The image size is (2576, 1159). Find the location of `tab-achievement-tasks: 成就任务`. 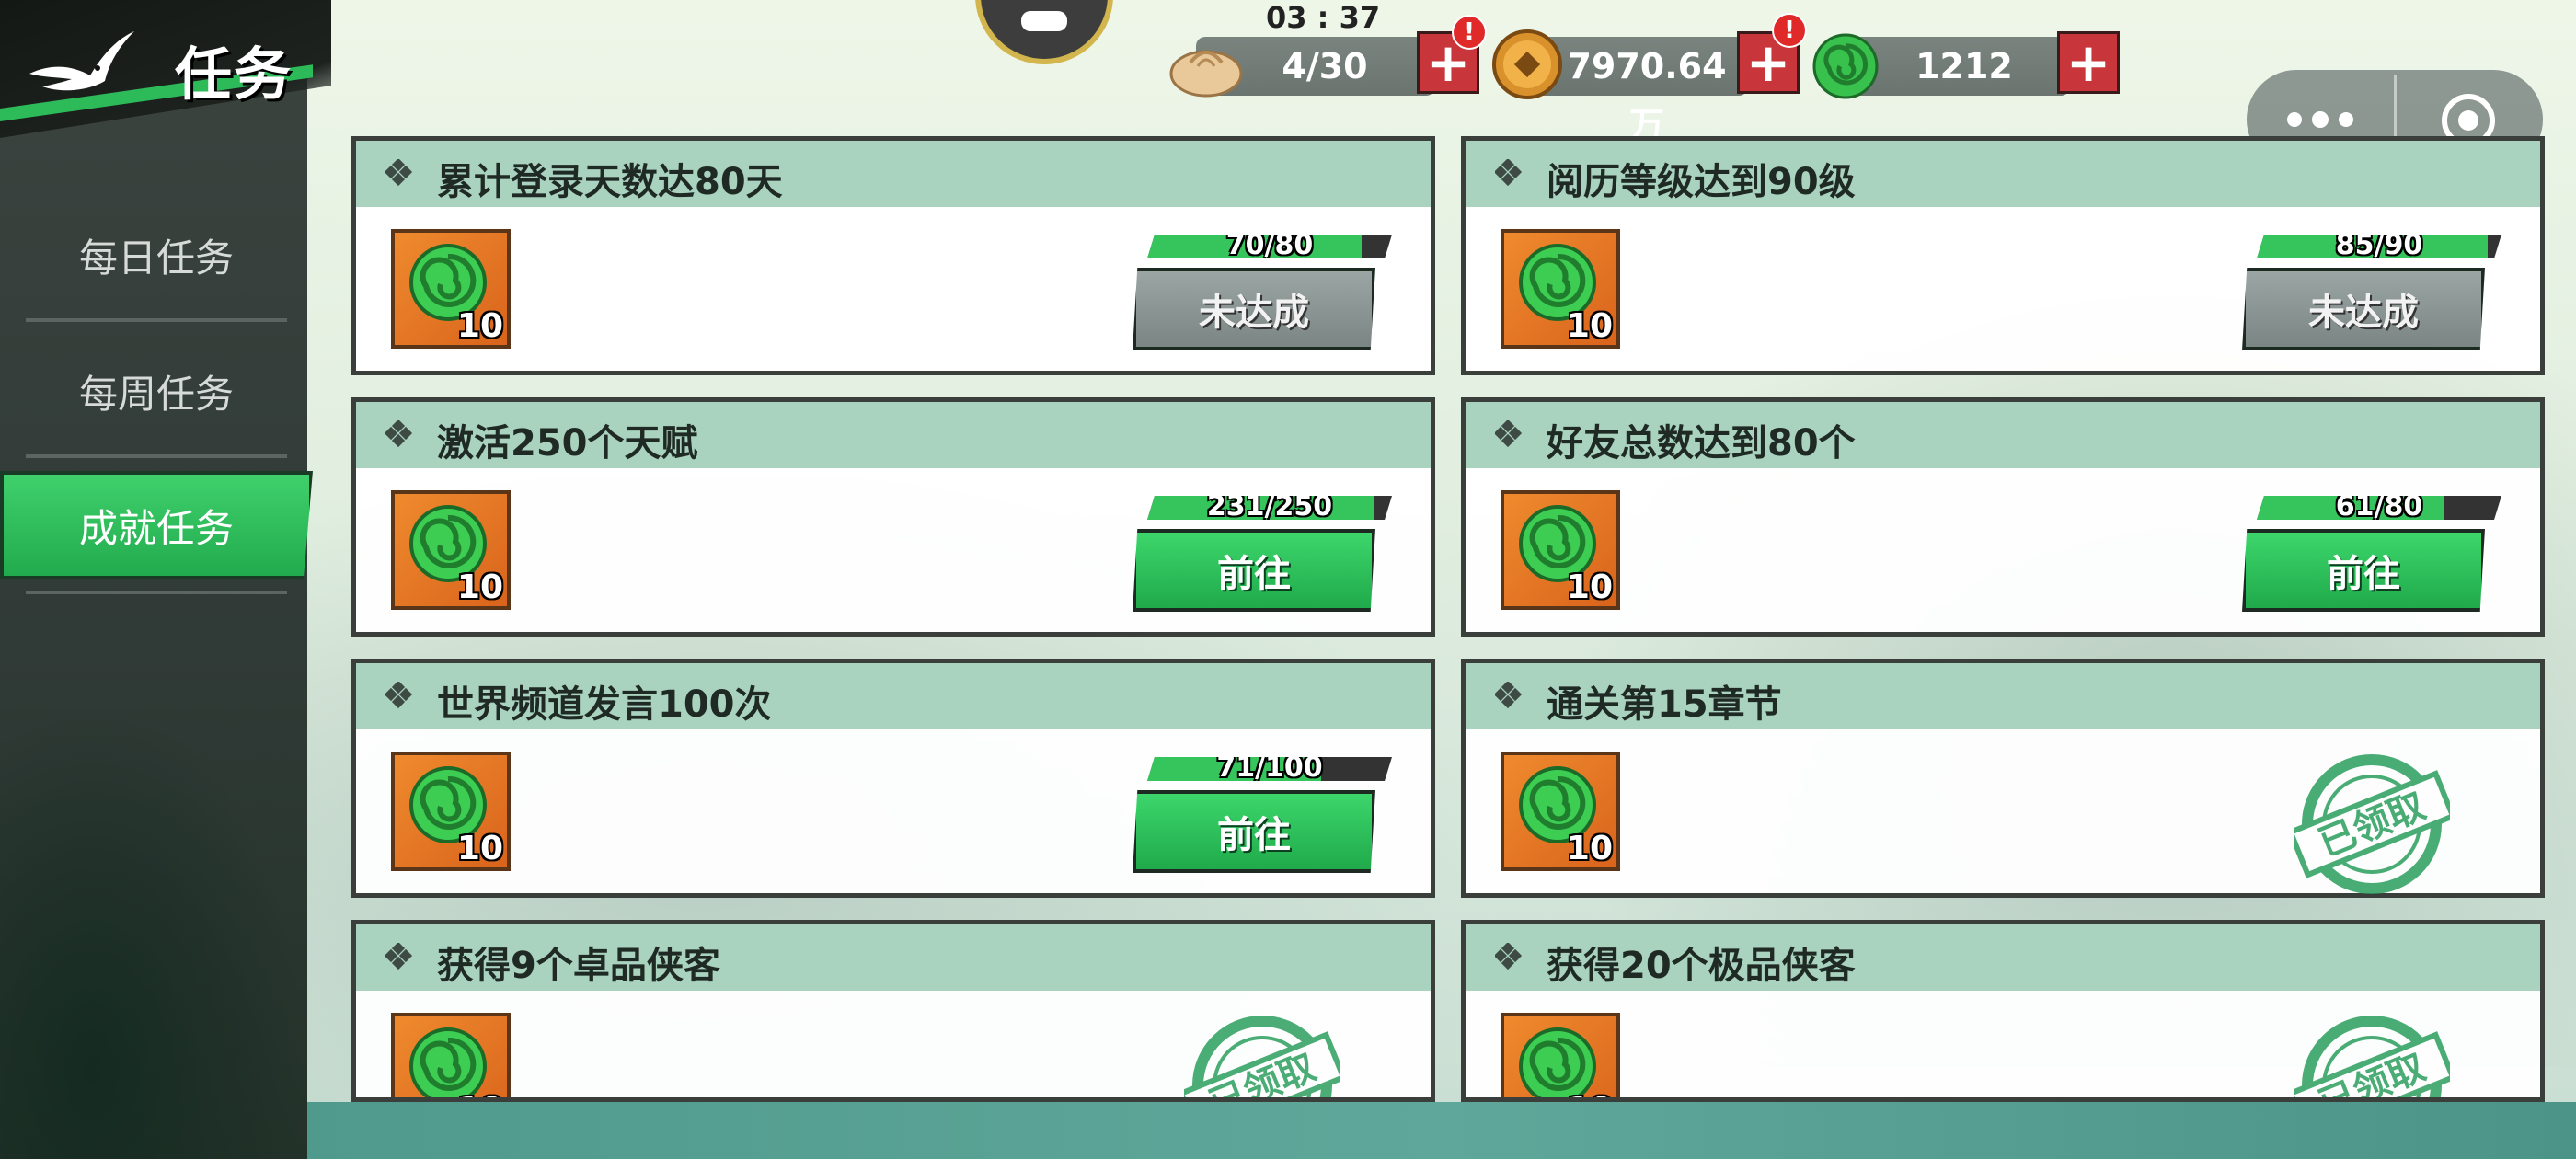

tab-achievement-tasks: 成就任务 is located at coordinates (156, 525).